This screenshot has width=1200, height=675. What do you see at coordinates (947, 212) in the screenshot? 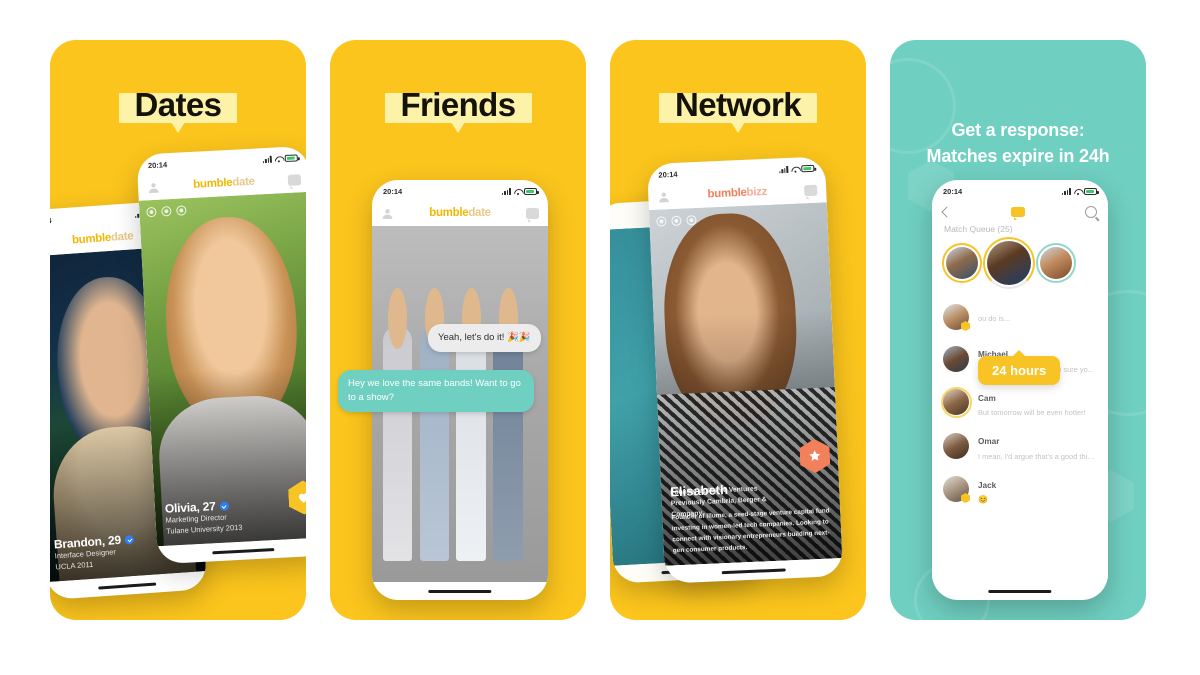
I see `chevron-left-icon` at bounding box center [947, 212].